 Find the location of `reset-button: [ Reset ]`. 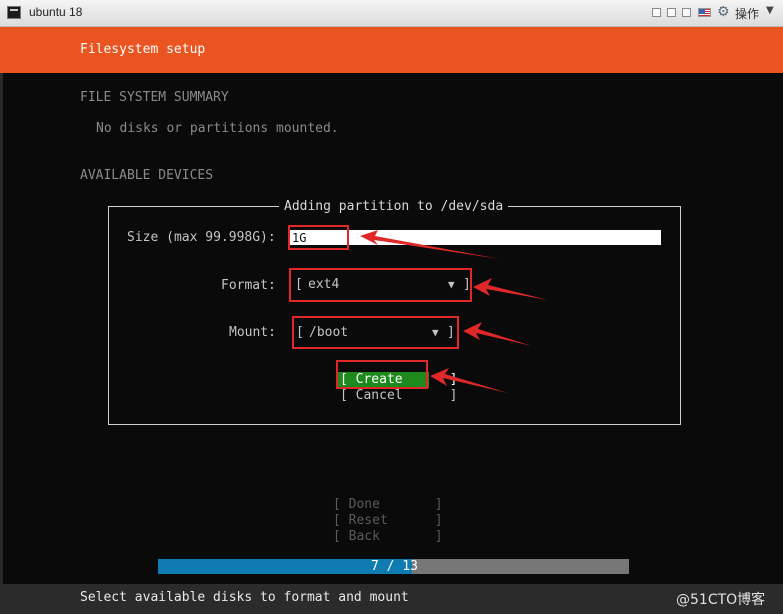

reset-button: [ Reset ] is located at coordinates (388, 521).